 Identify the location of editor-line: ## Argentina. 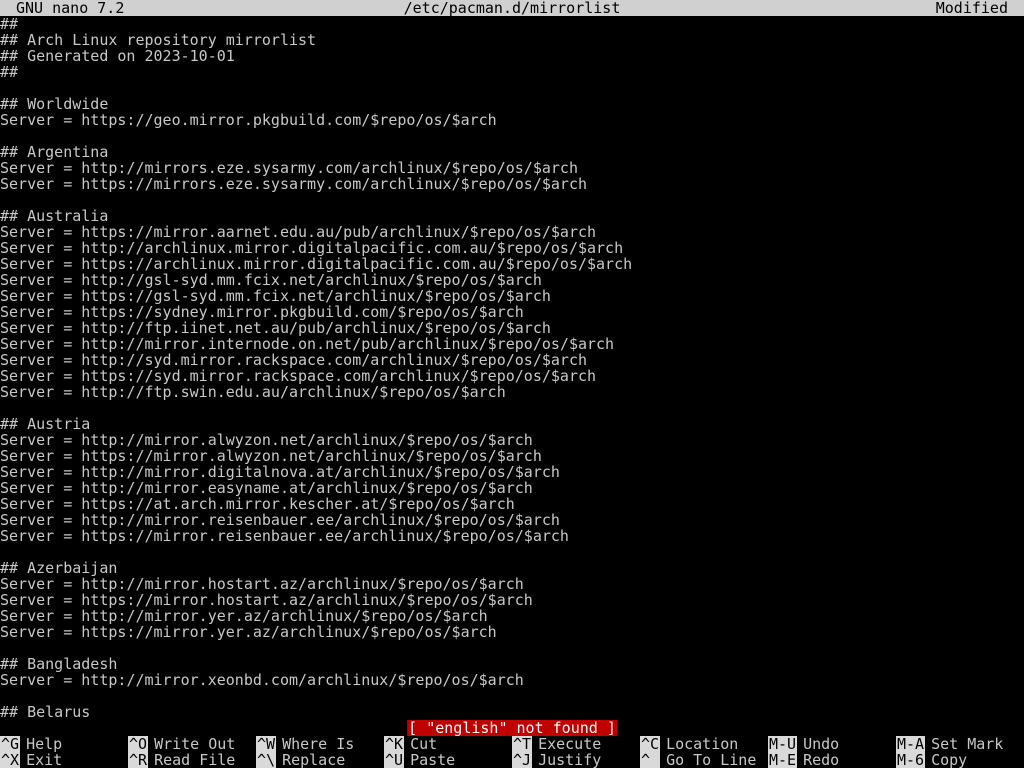
(512, 152).